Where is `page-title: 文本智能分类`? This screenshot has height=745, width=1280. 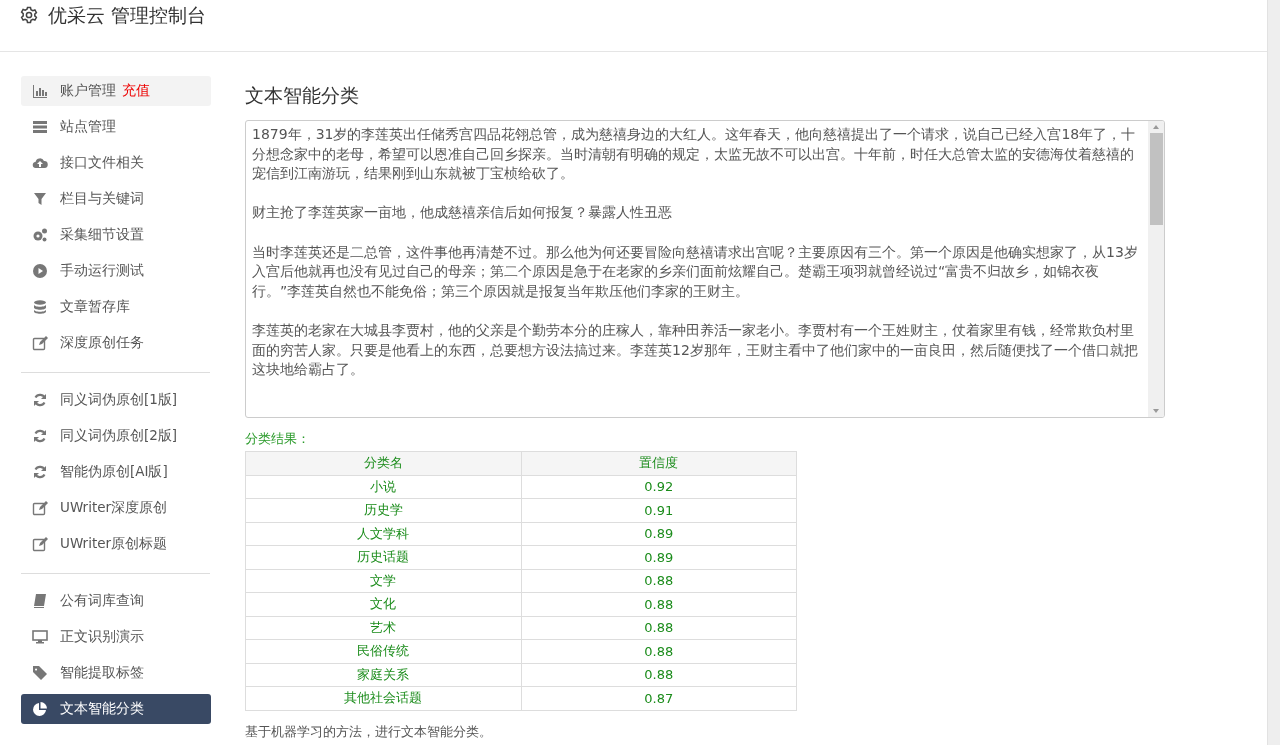 page-title: 文本智能分类 is located at coordinates (302, 95).